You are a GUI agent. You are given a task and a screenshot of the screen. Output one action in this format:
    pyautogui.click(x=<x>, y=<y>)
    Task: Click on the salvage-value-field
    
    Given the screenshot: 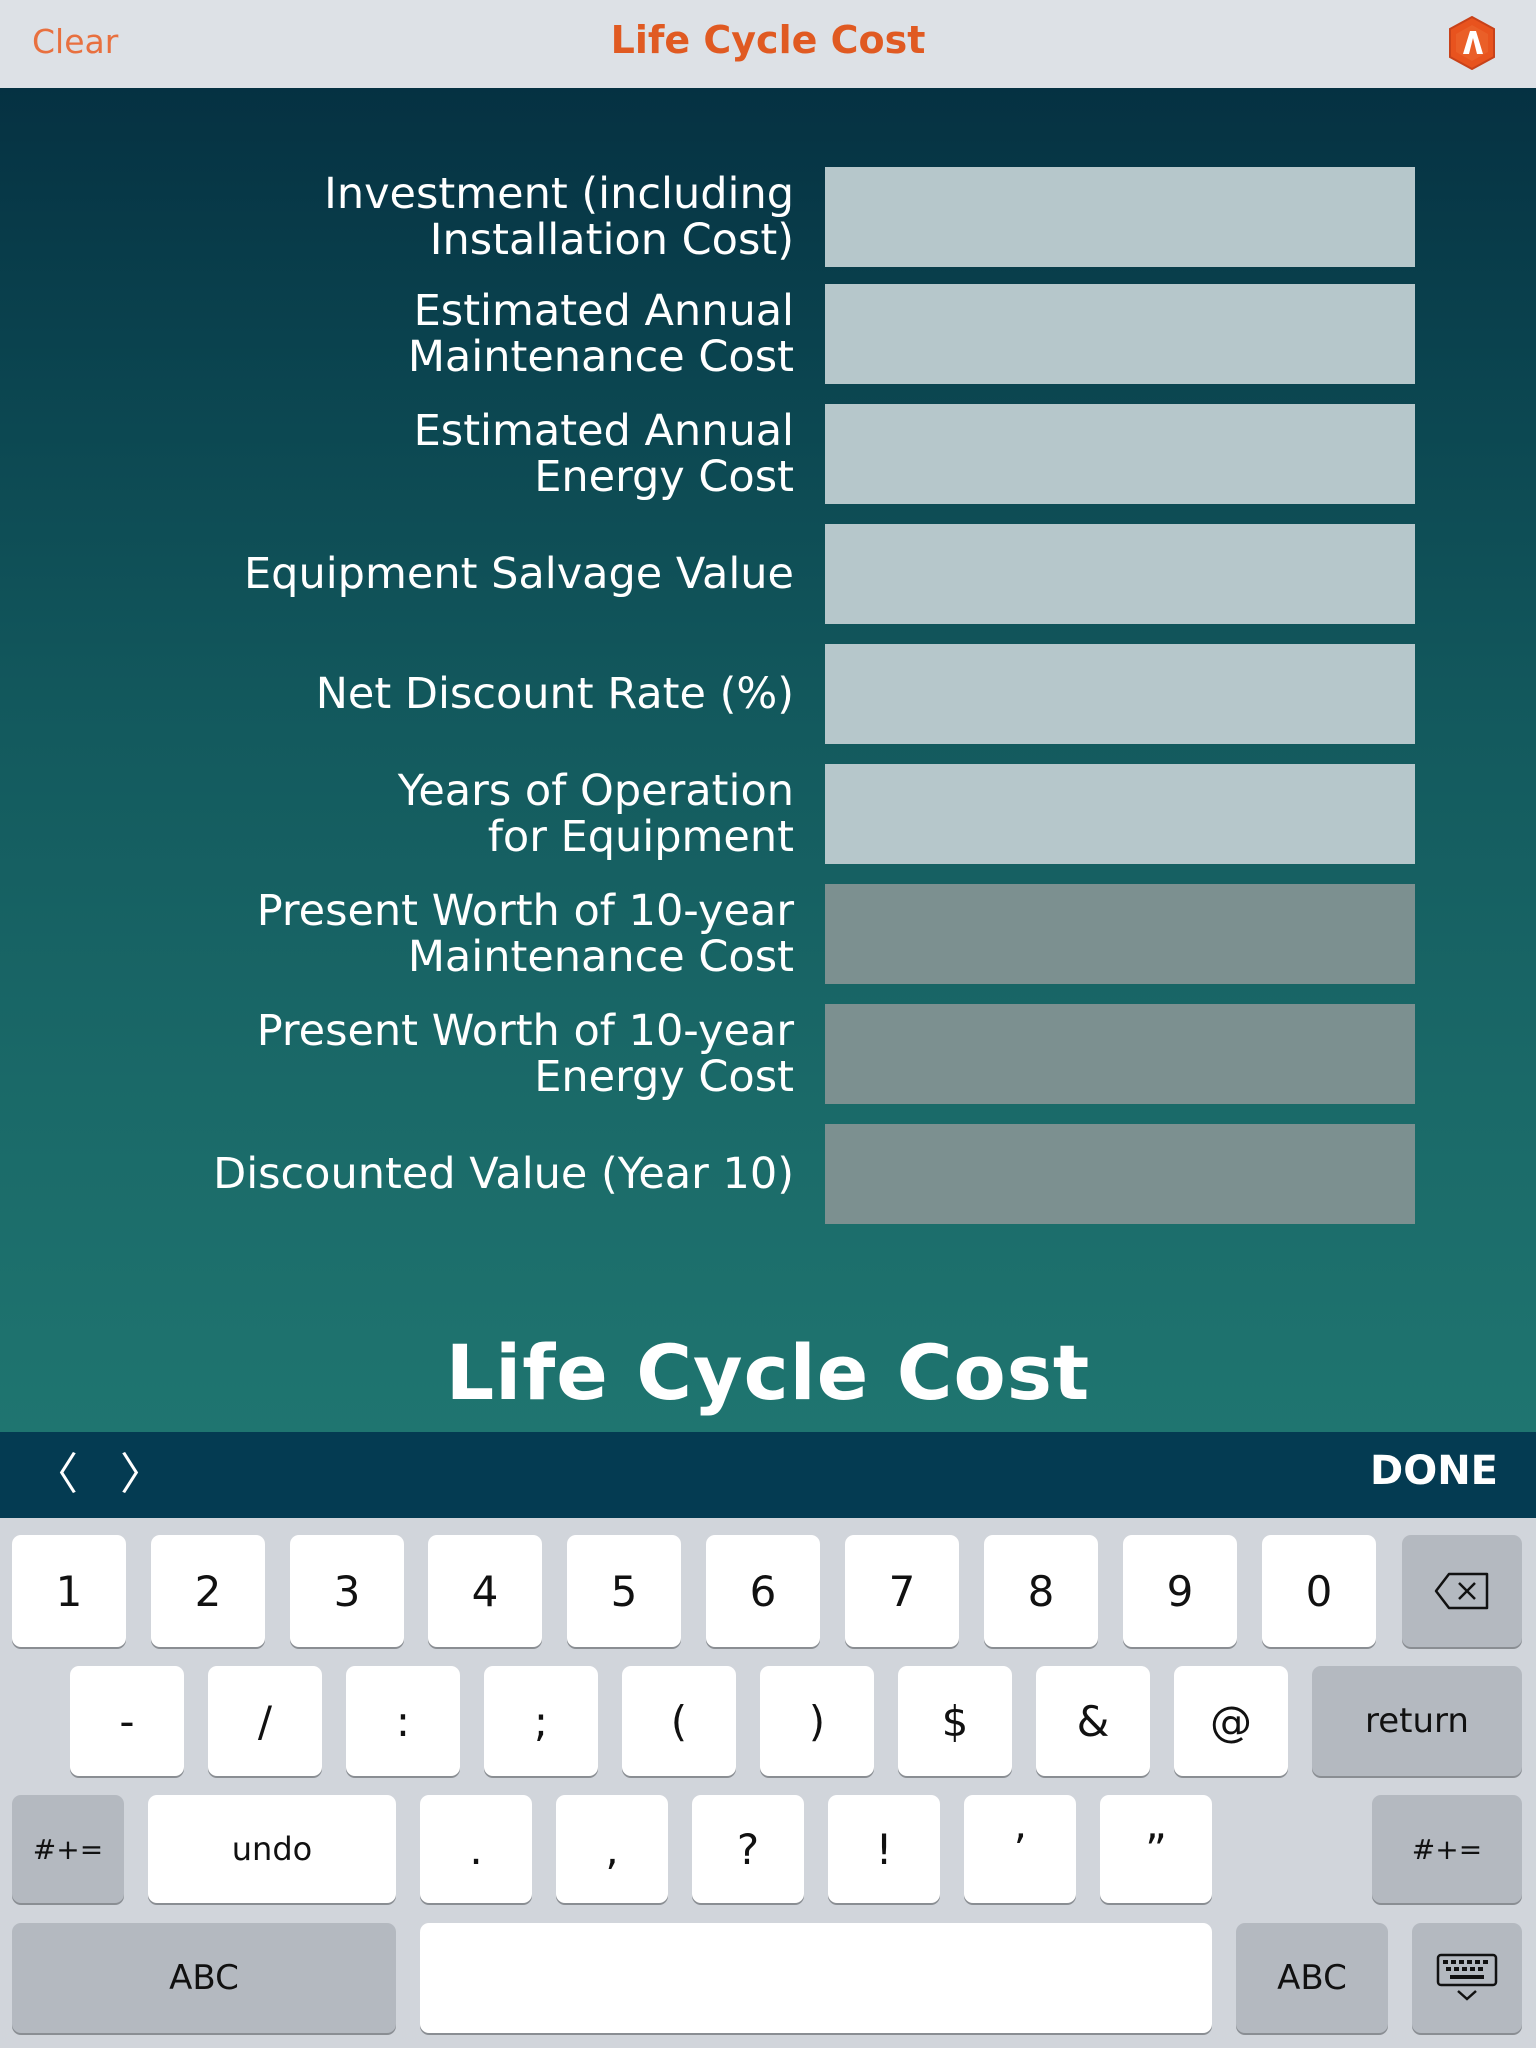 What is the action you would take?
    pyautogui.click(x=1120, y=574)
    